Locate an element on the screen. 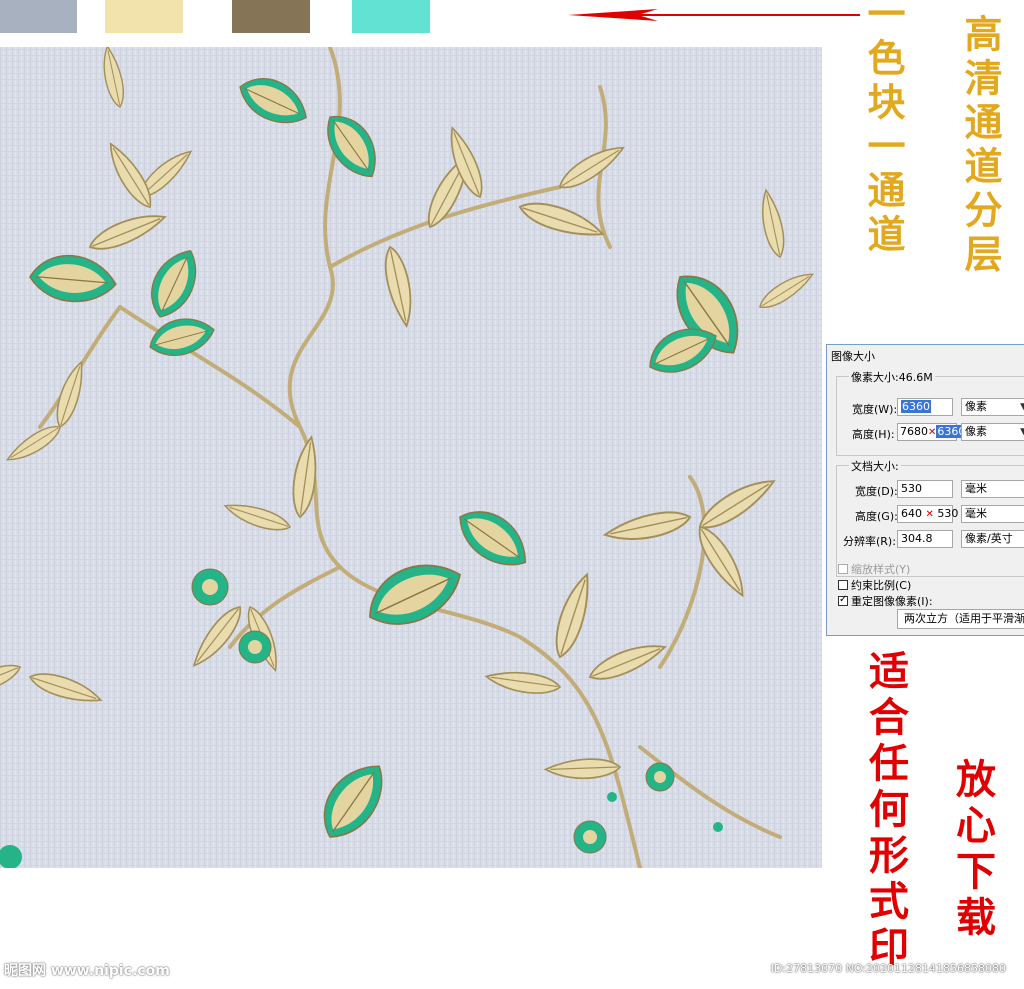 Image resolution: width=1024 pixels, height=989 pixels. resolution-input: 304.8 is located at coordinates (925, 539).